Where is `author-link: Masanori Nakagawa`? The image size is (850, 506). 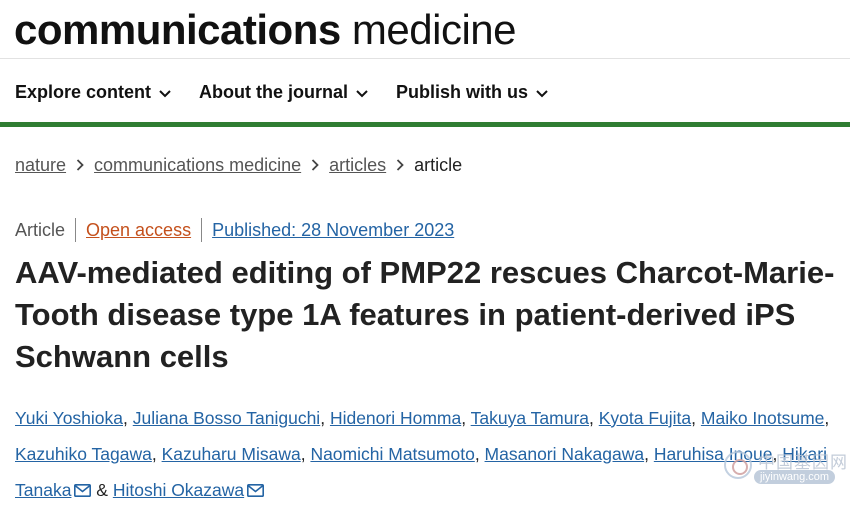
author-link: Masanori Nakagawa is located at coordinates (565, 454).